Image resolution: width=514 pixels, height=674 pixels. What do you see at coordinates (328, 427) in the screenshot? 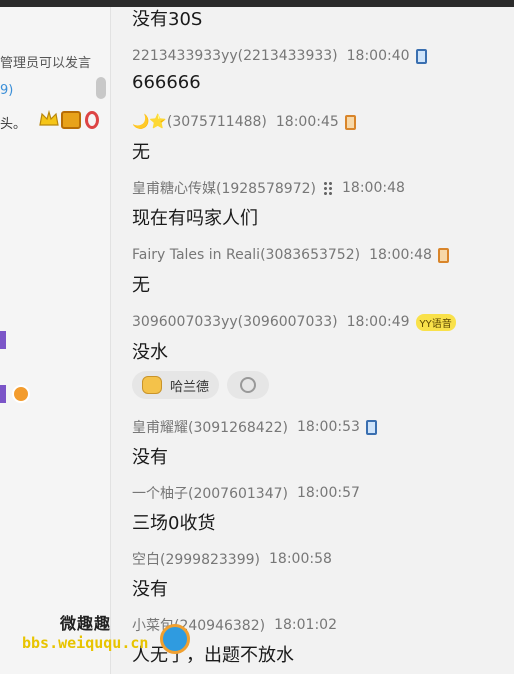
I see `message-time: 18:00:53` at bounding box center [328, 427].